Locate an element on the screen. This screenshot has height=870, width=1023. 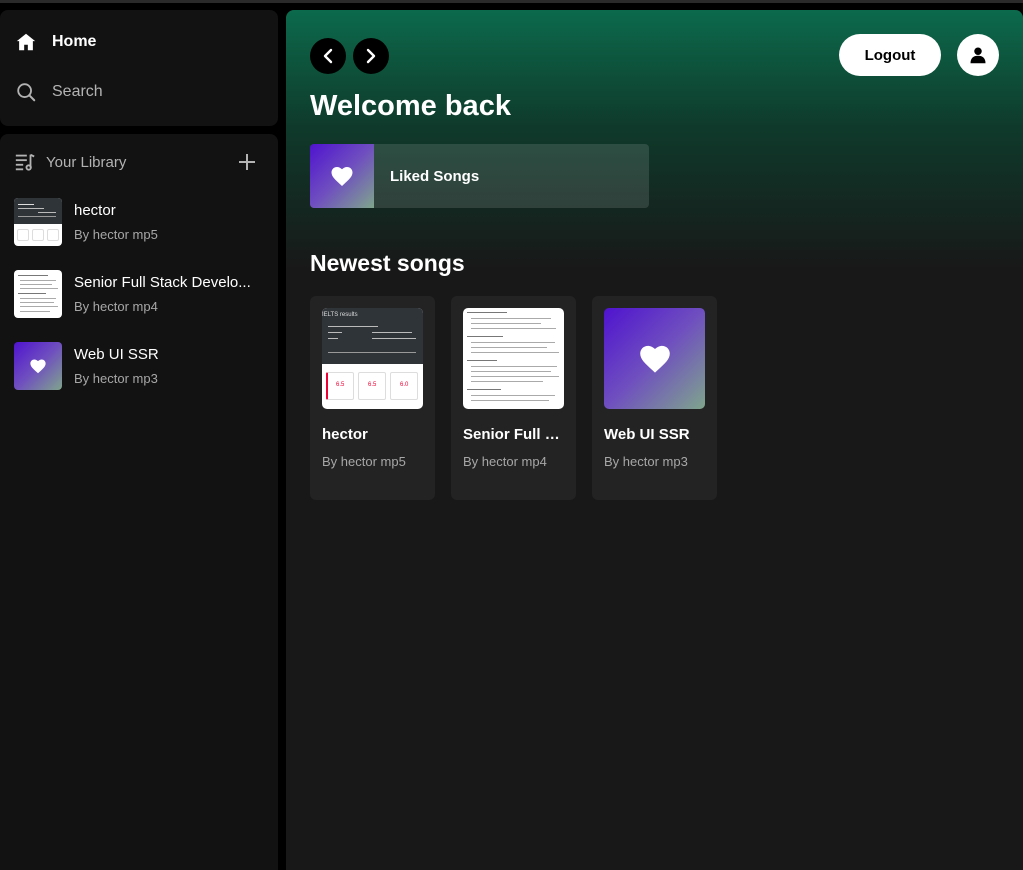
liked-songs-label: Liked Songs is located at coordinates (435, 176).